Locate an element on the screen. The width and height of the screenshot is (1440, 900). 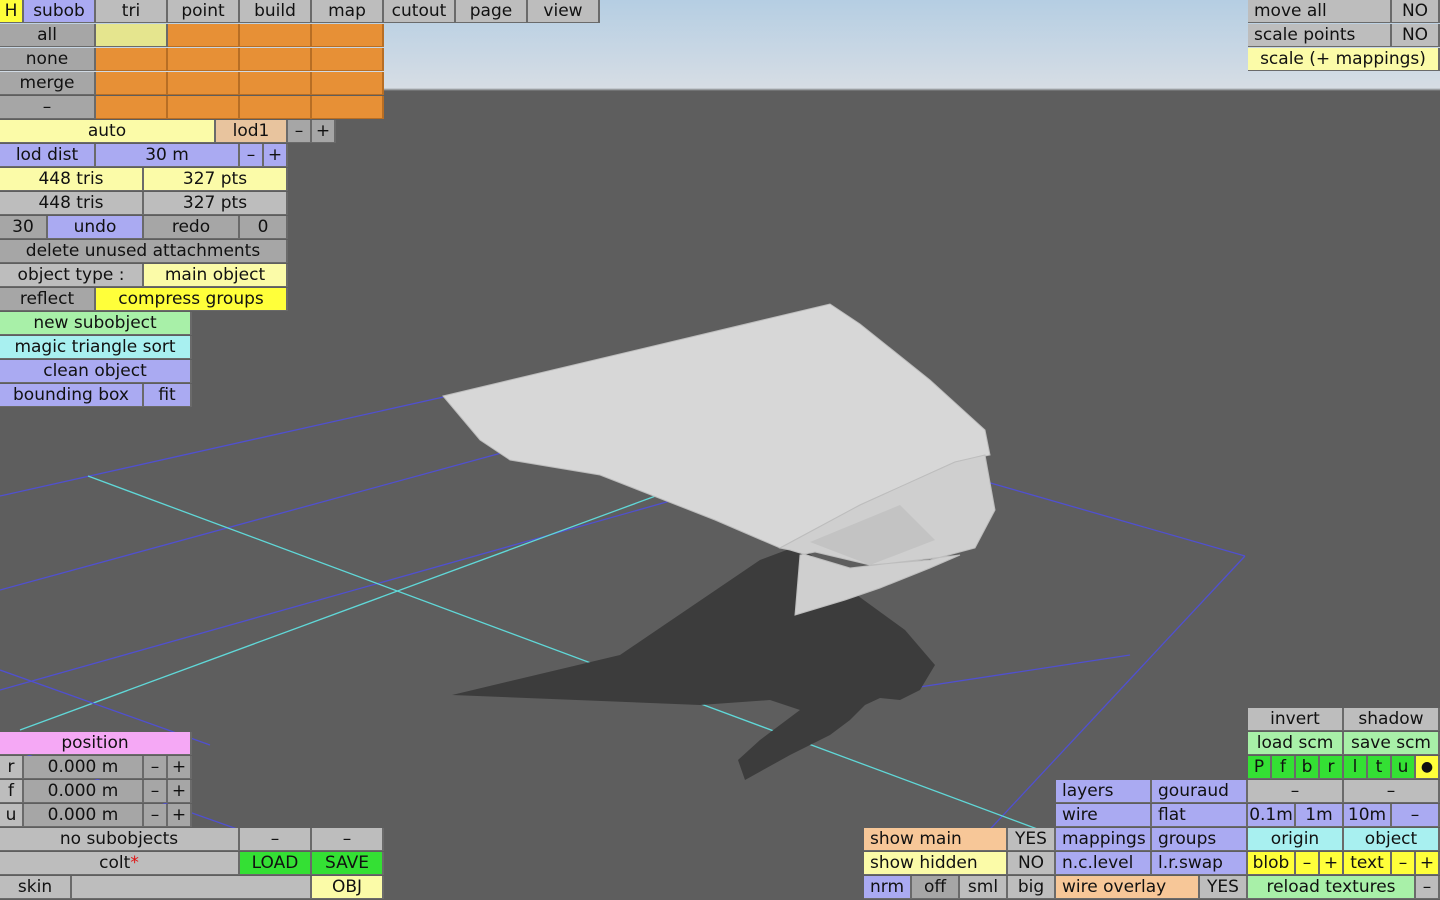
flat-button: flat is located at coordinates (1200, 815).